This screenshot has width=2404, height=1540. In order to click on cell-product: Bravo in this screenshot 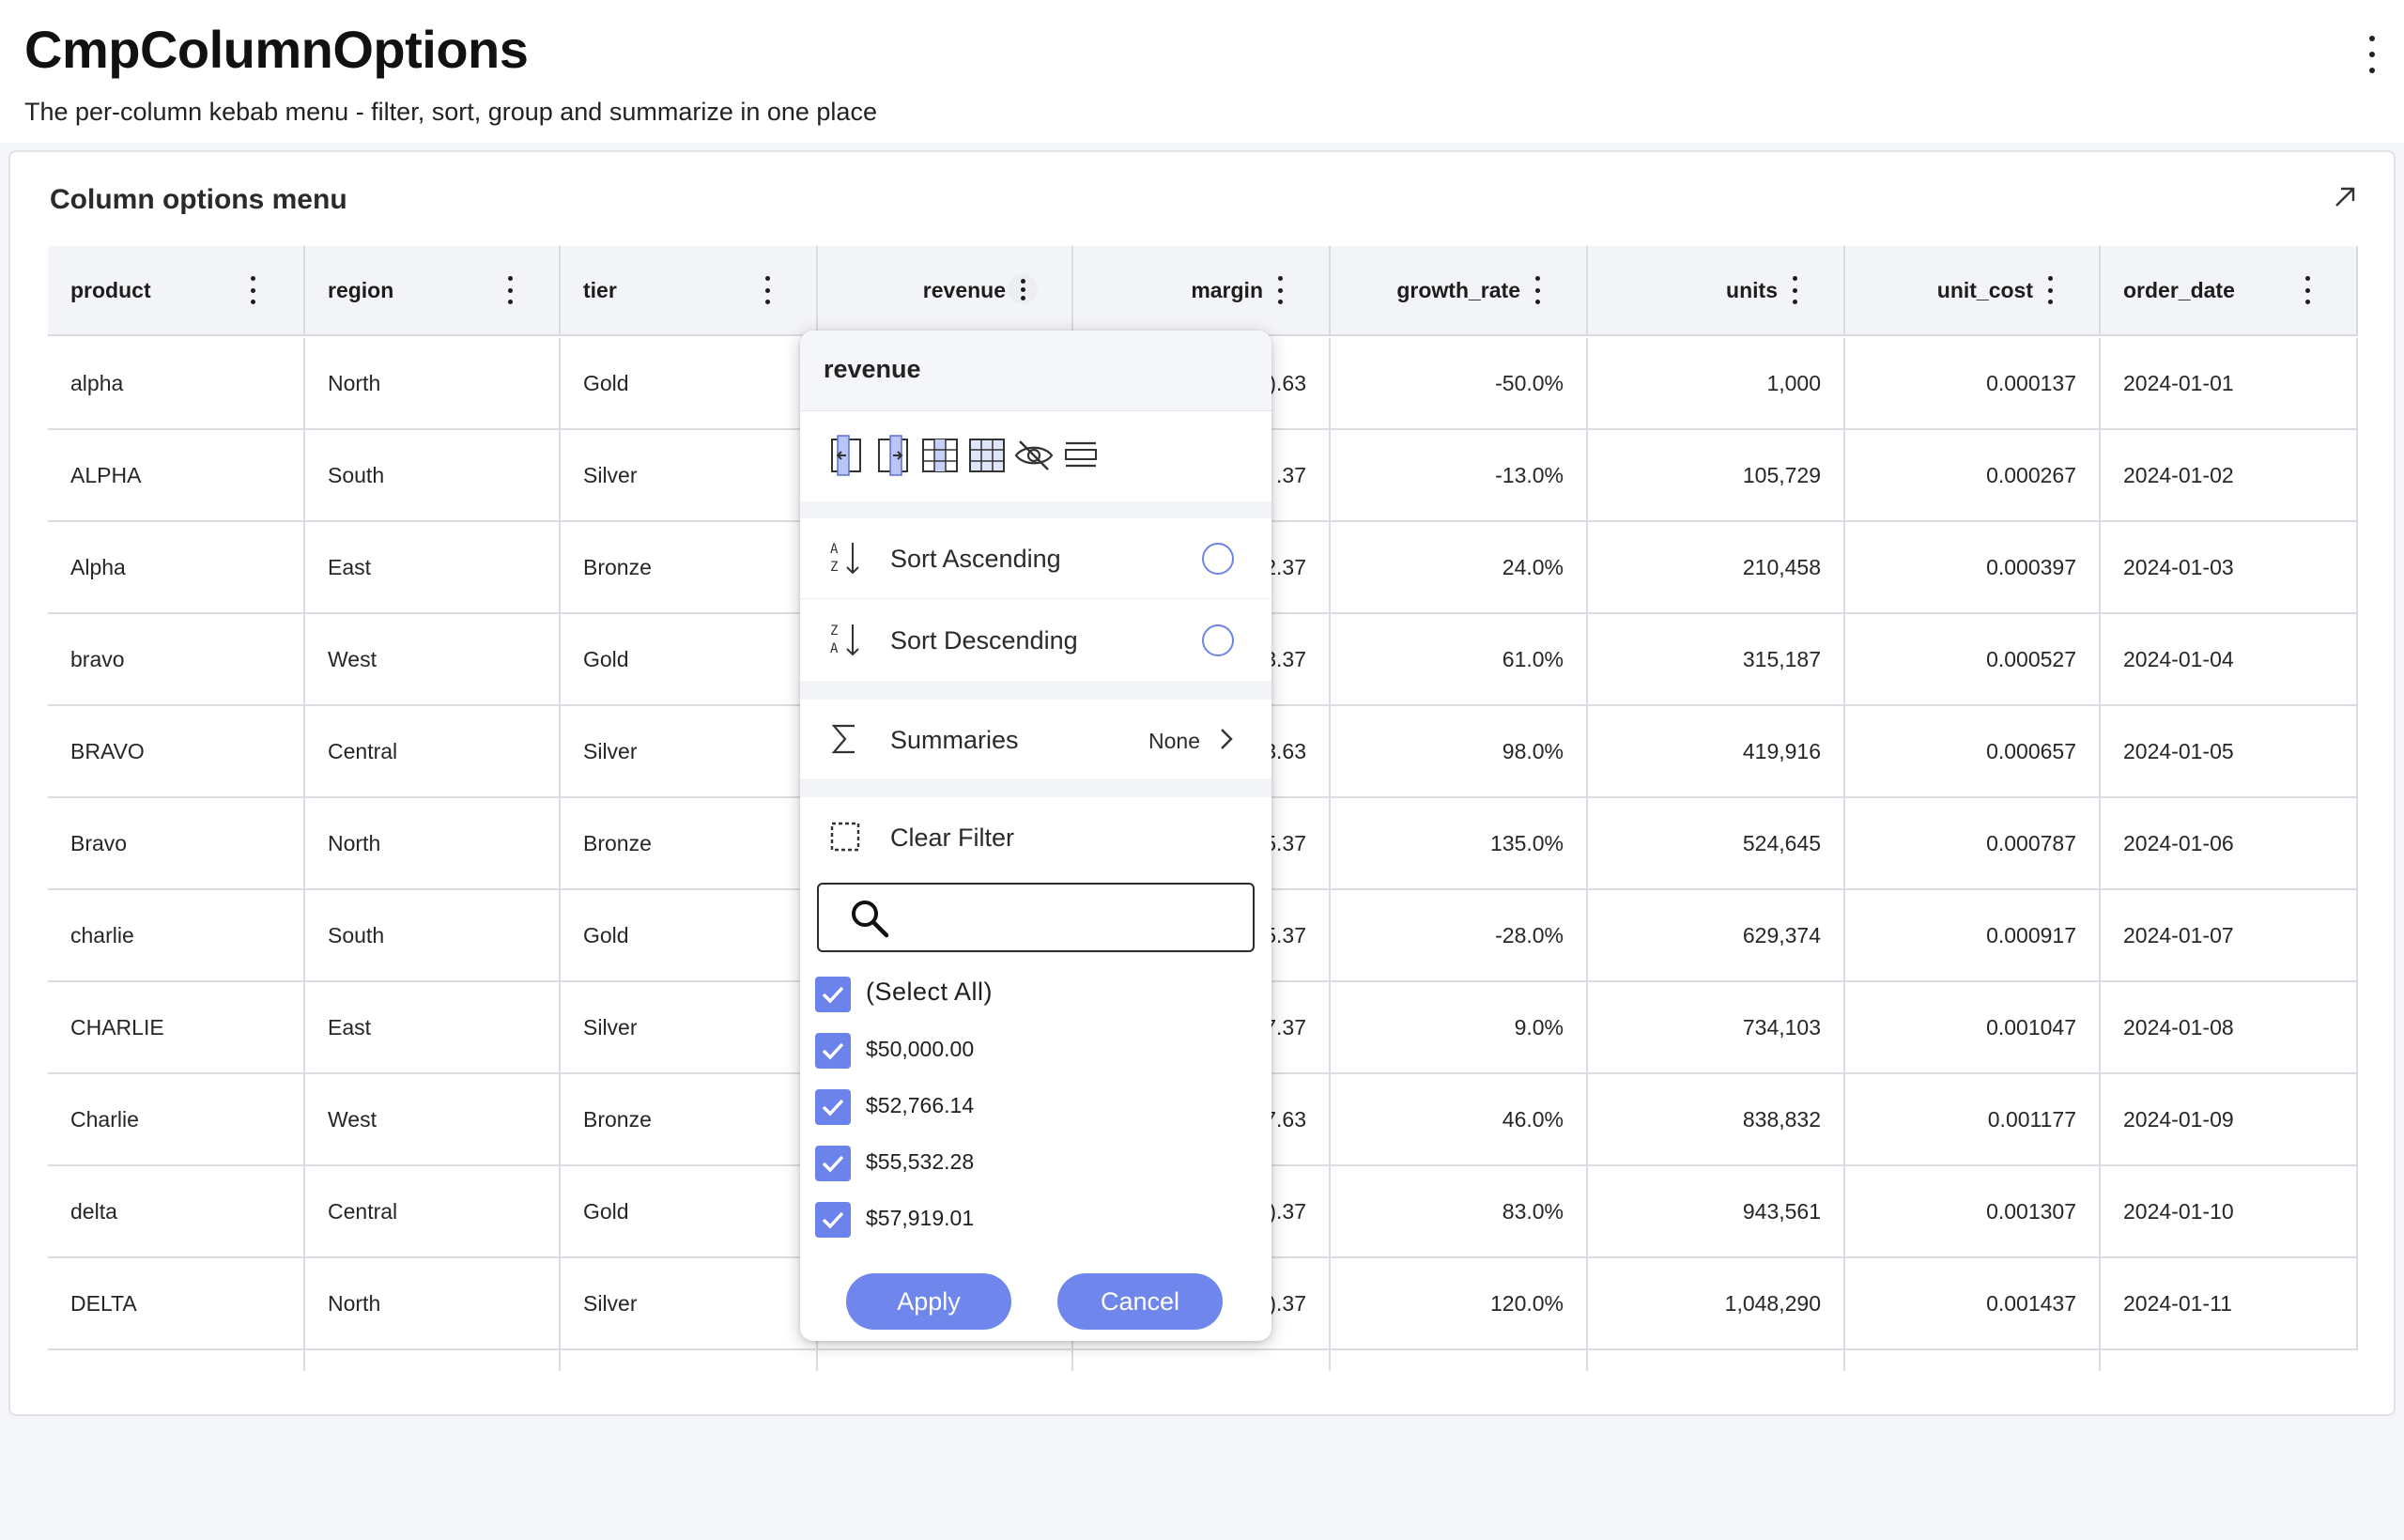, I will do `click(176, 843)`.